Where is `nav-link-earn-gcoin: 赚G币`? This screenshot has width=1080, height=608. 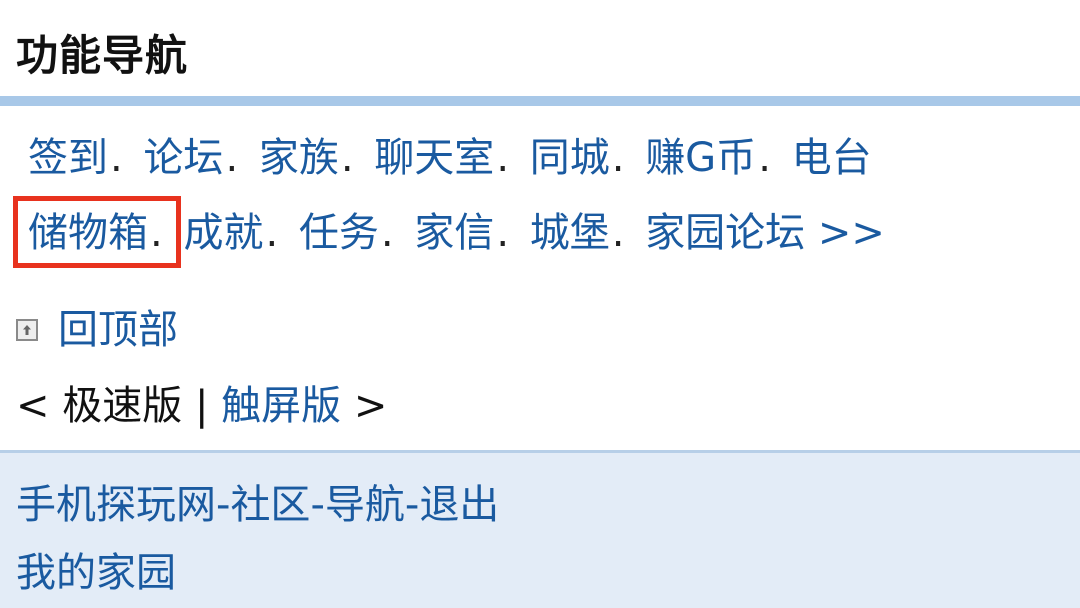
nav-link-earn-gcoin: 赚G币 is located at coordinates (700, 158).